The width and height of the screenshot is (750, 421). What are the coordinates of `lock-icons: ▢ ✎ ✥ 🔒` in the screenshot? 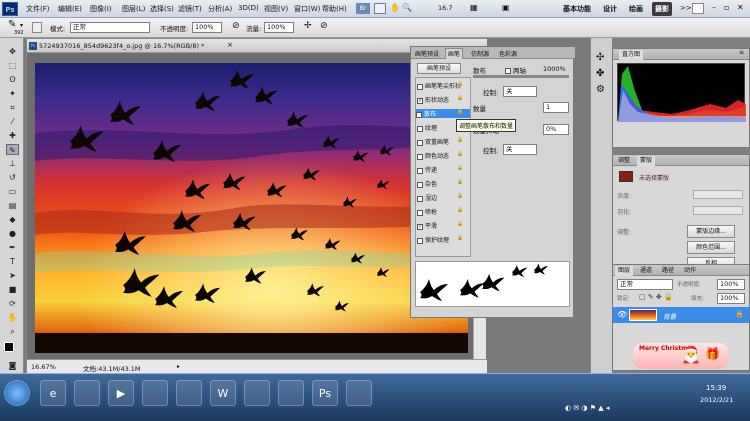 It's located at (656, 297).